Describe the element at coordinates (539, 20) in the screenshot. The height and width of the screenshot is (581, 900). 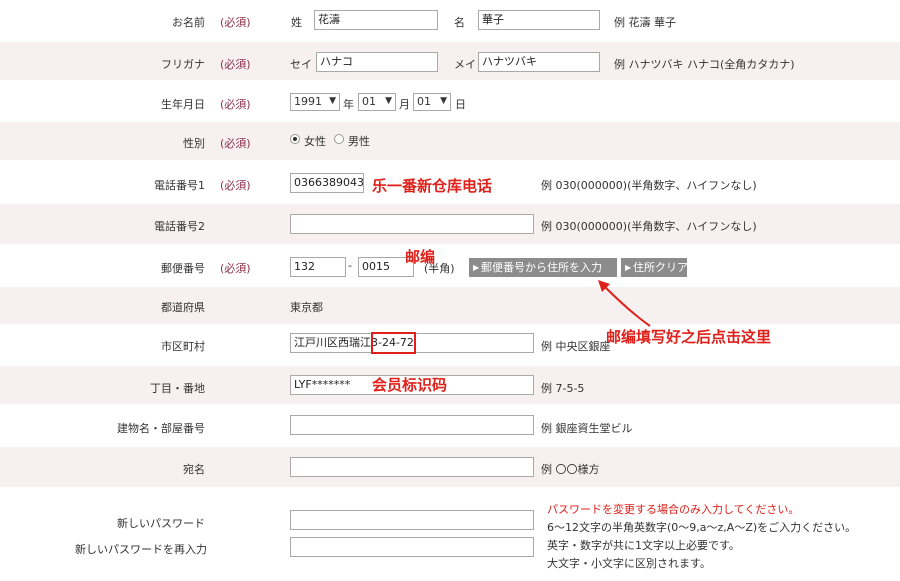
I see `first-name-input: 華子` at that location.